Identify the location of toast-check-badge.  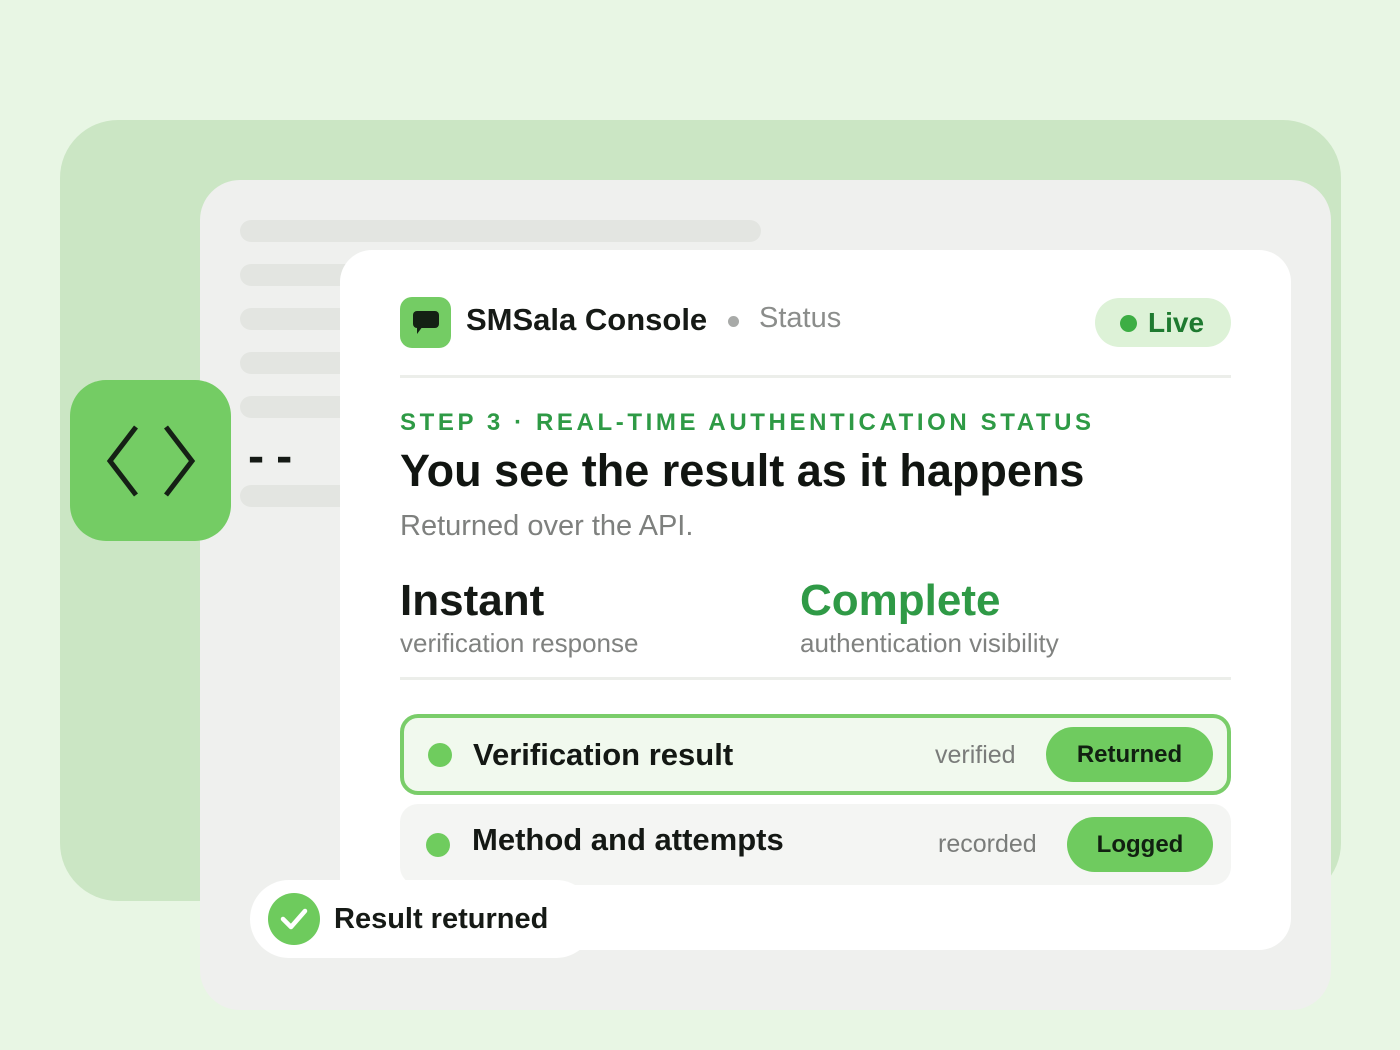
(294, 919).